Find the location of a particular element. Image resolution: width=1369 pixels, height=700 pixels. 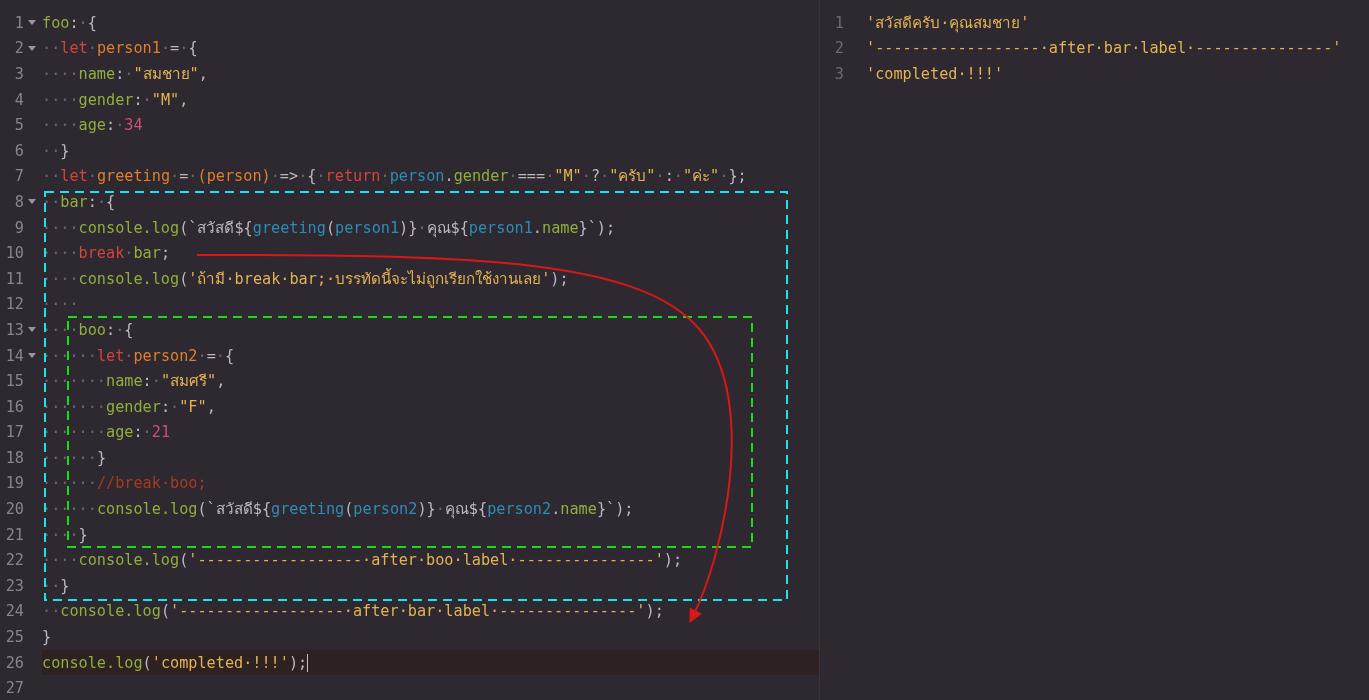

line-number: 24 is located at coordinates (14, 611).